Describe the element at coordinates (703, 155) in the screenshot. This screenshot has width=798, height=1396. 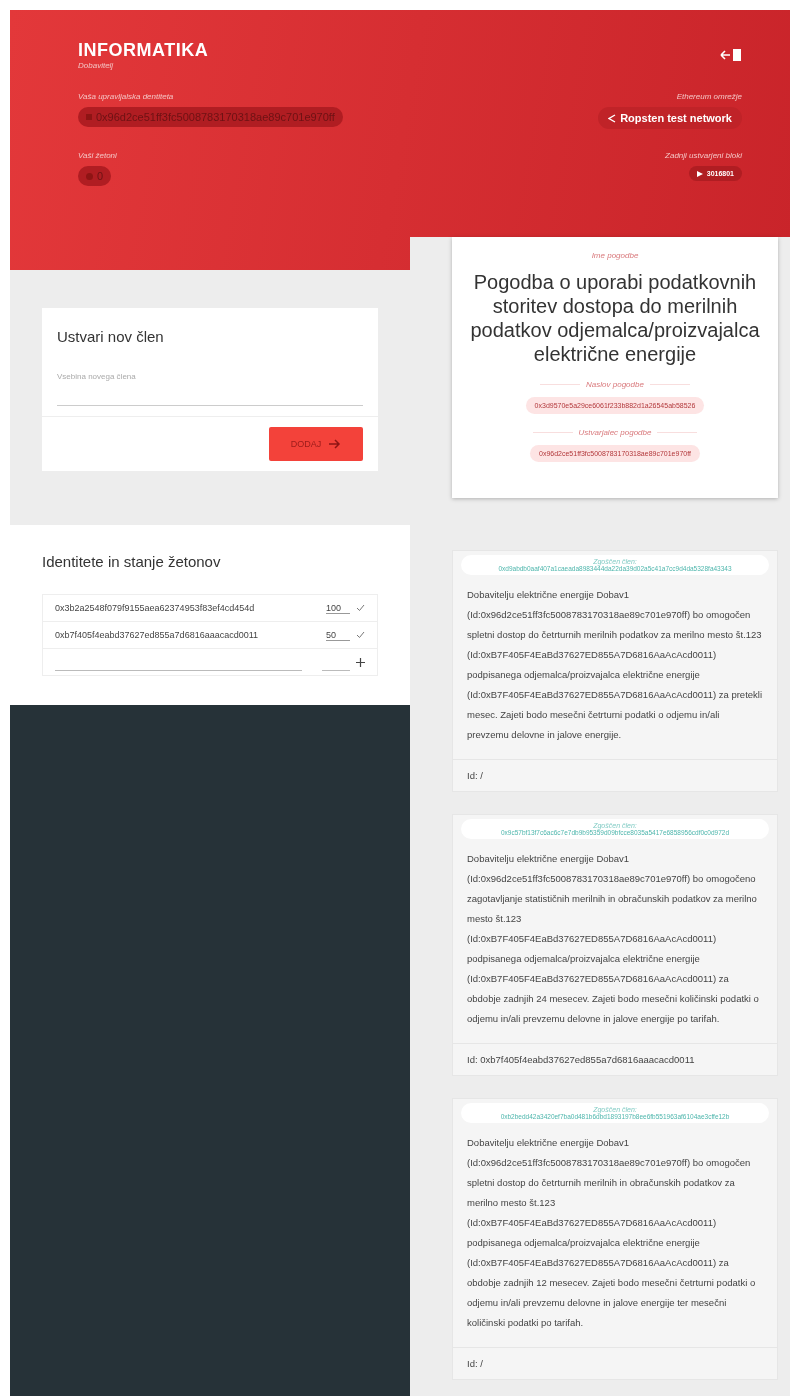
I see `block-label: Zadnji ustvarjeni bloki` at that location.